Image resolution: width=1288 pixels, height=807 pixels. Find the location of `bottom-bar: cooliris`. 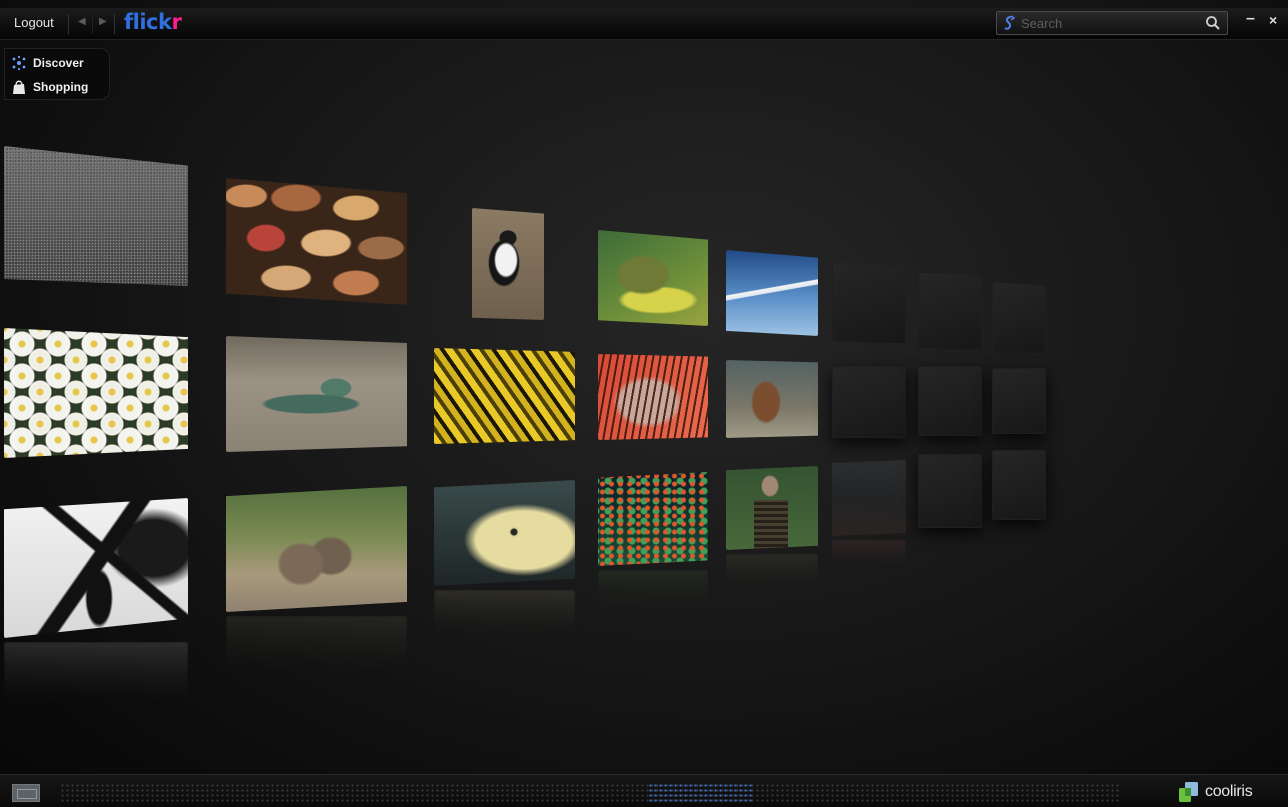

bottom-bar: cooliris is located at coordinates (644, 790).